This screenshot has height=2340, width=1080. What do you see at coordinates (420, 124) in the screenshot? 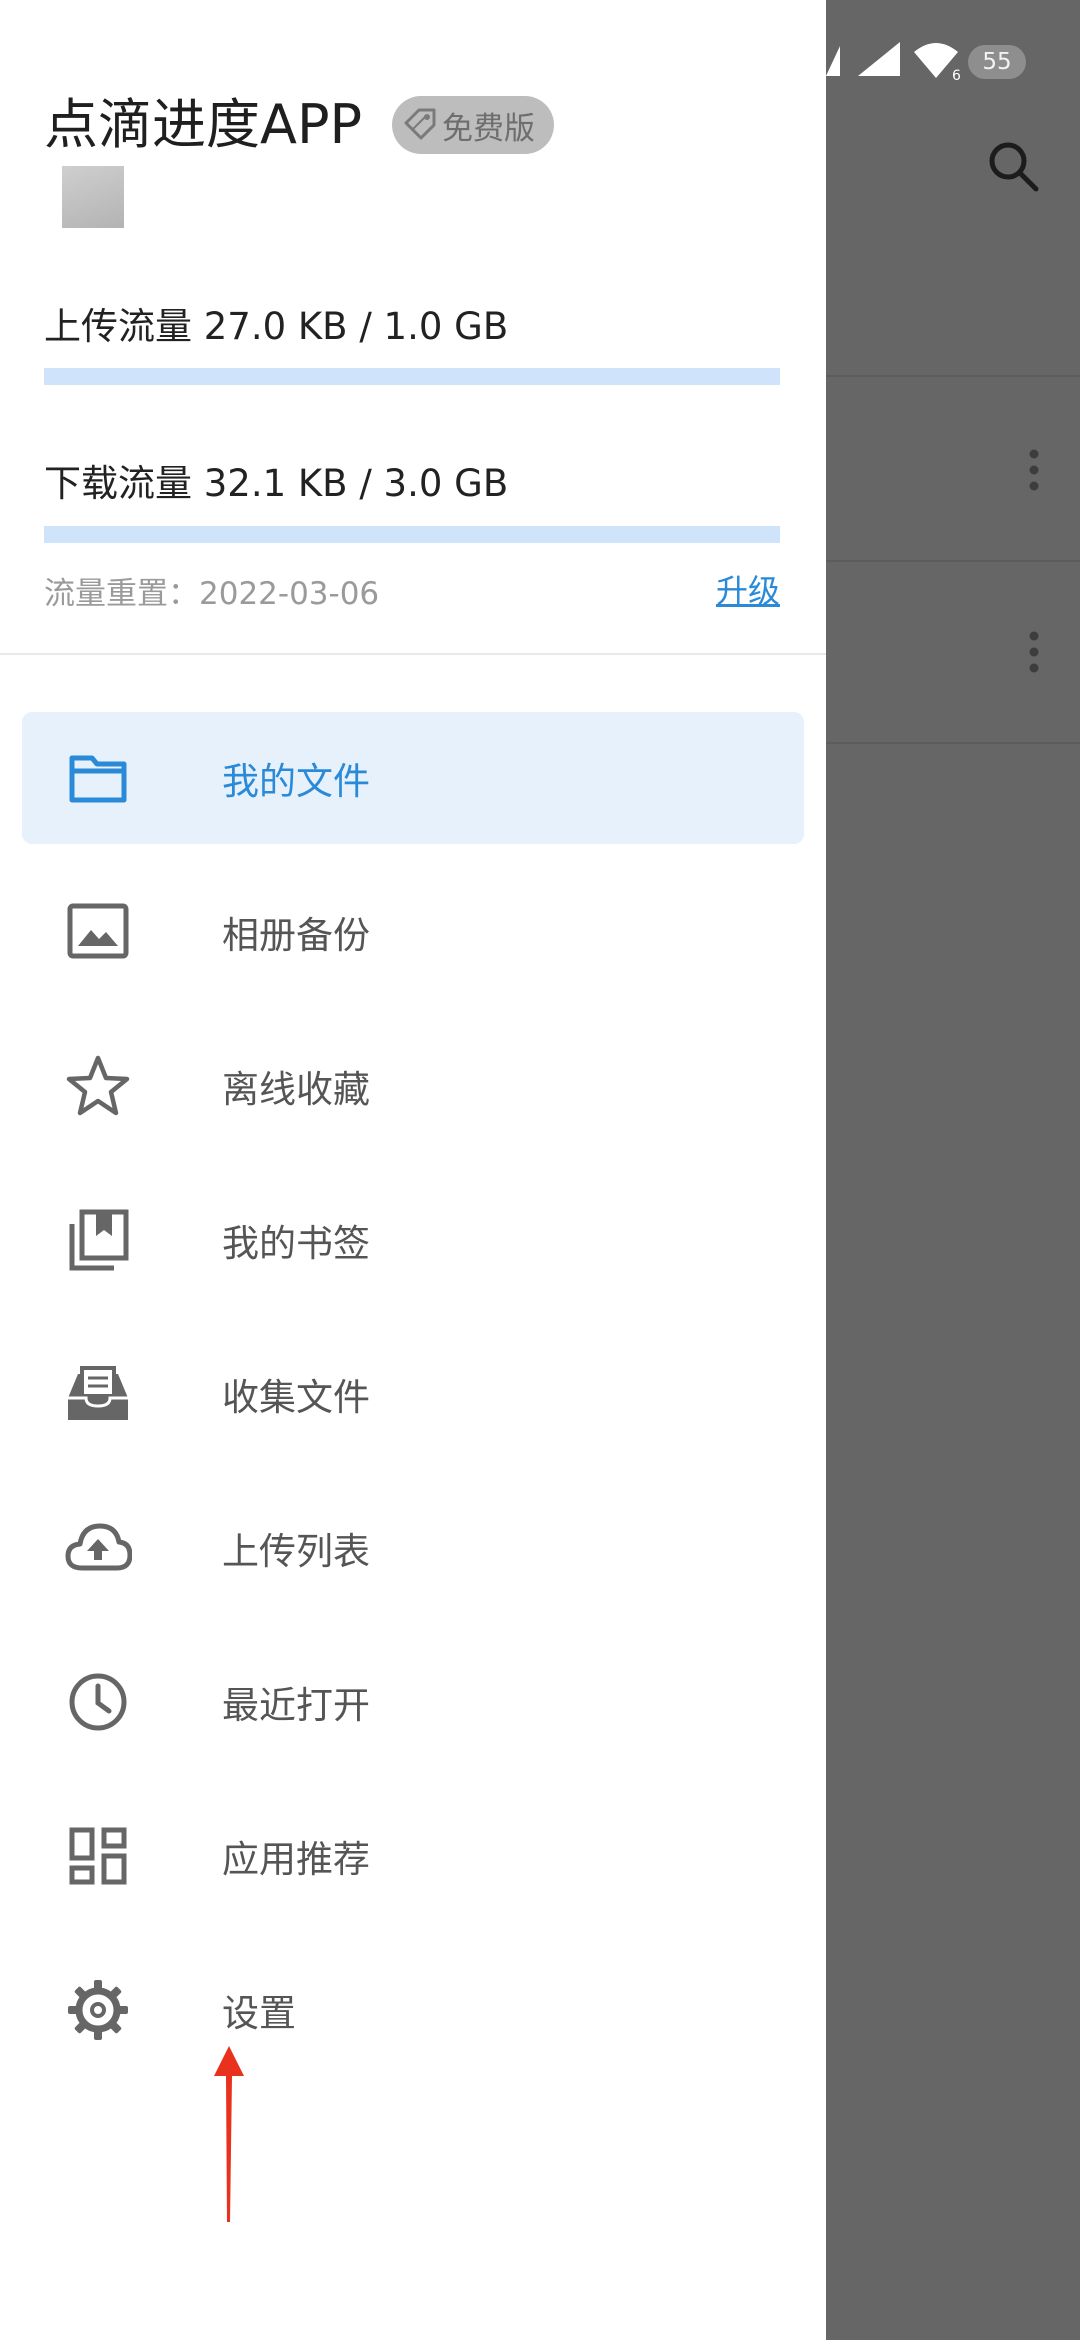
I see `tag-icon` at bounding box center [420, 124].